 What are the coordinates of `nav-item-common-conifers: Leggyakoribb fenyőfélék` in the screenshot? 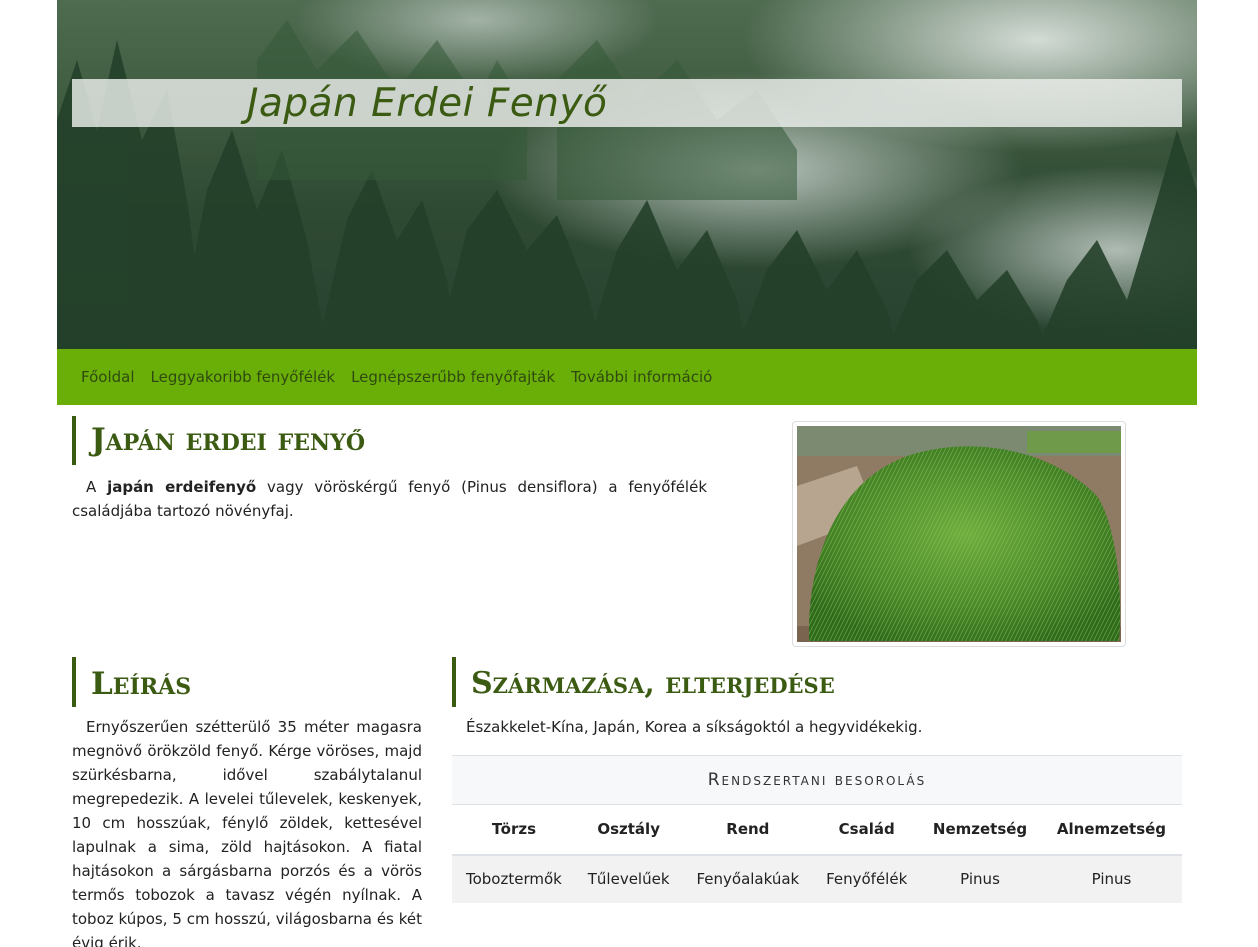 It's located at (243, 377).